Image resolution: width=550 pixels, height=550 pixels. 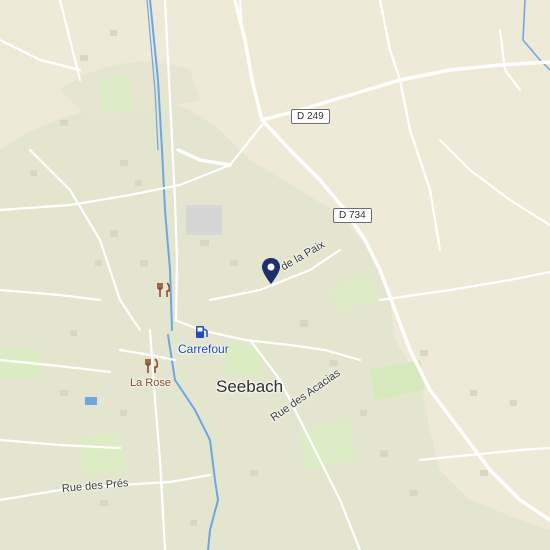 I want to click on place-label: Seebach, so click(x=250, y=386).